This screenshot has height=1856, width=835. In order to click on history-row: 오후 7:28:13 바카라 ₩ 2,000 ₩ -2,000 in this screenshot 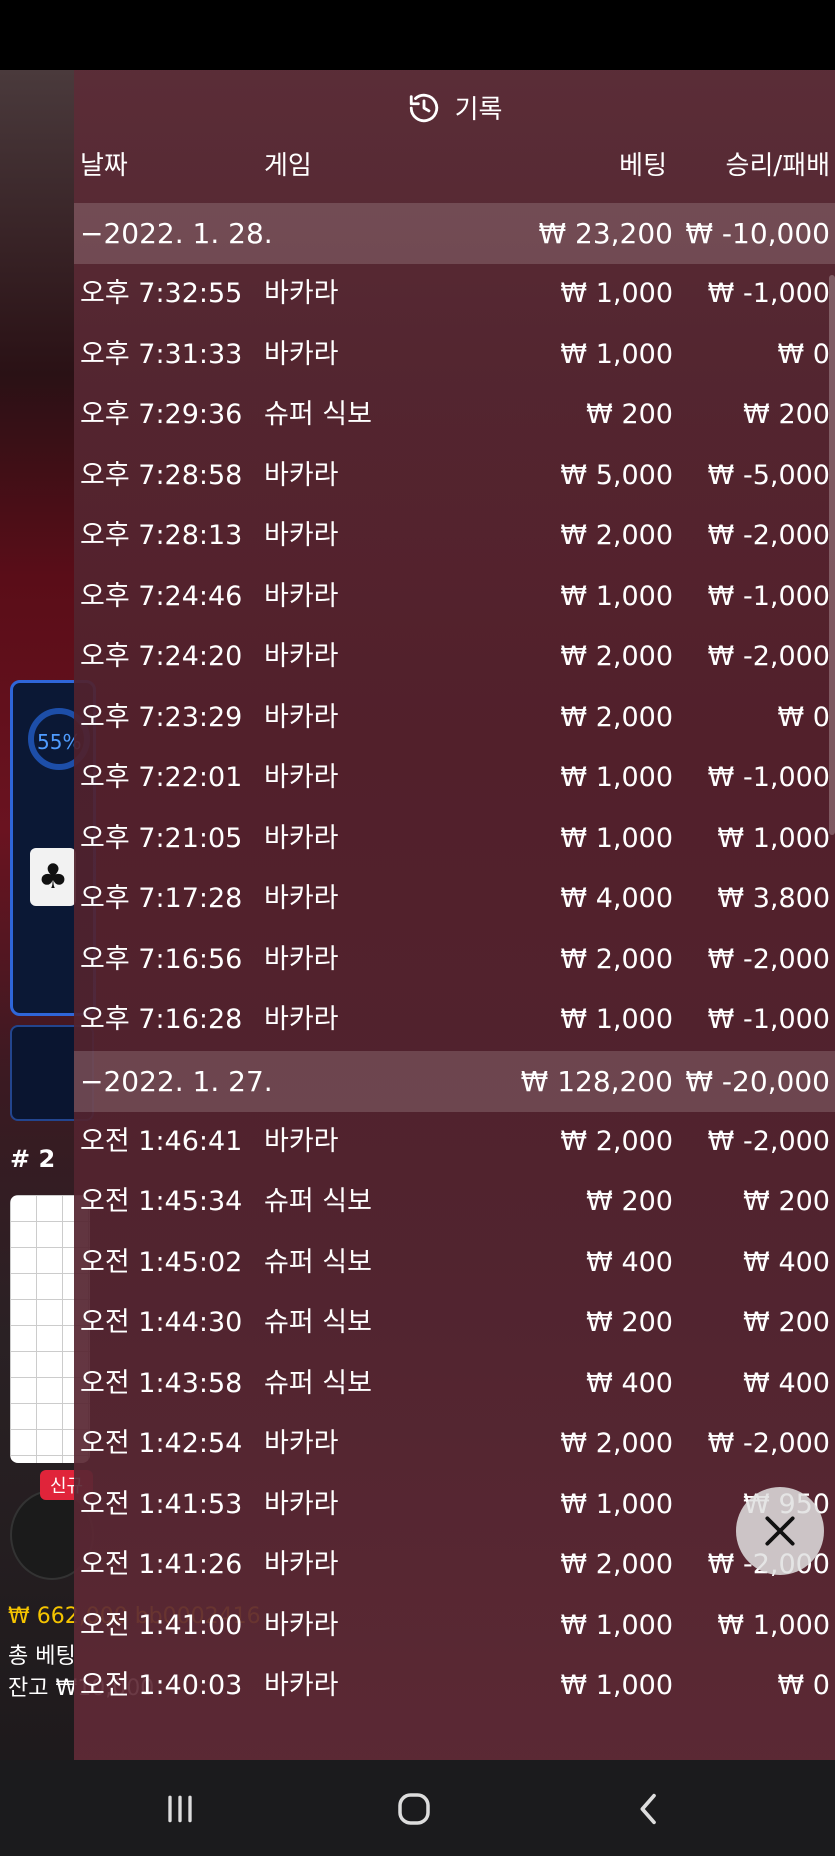, I will do `click(454, 536)`.